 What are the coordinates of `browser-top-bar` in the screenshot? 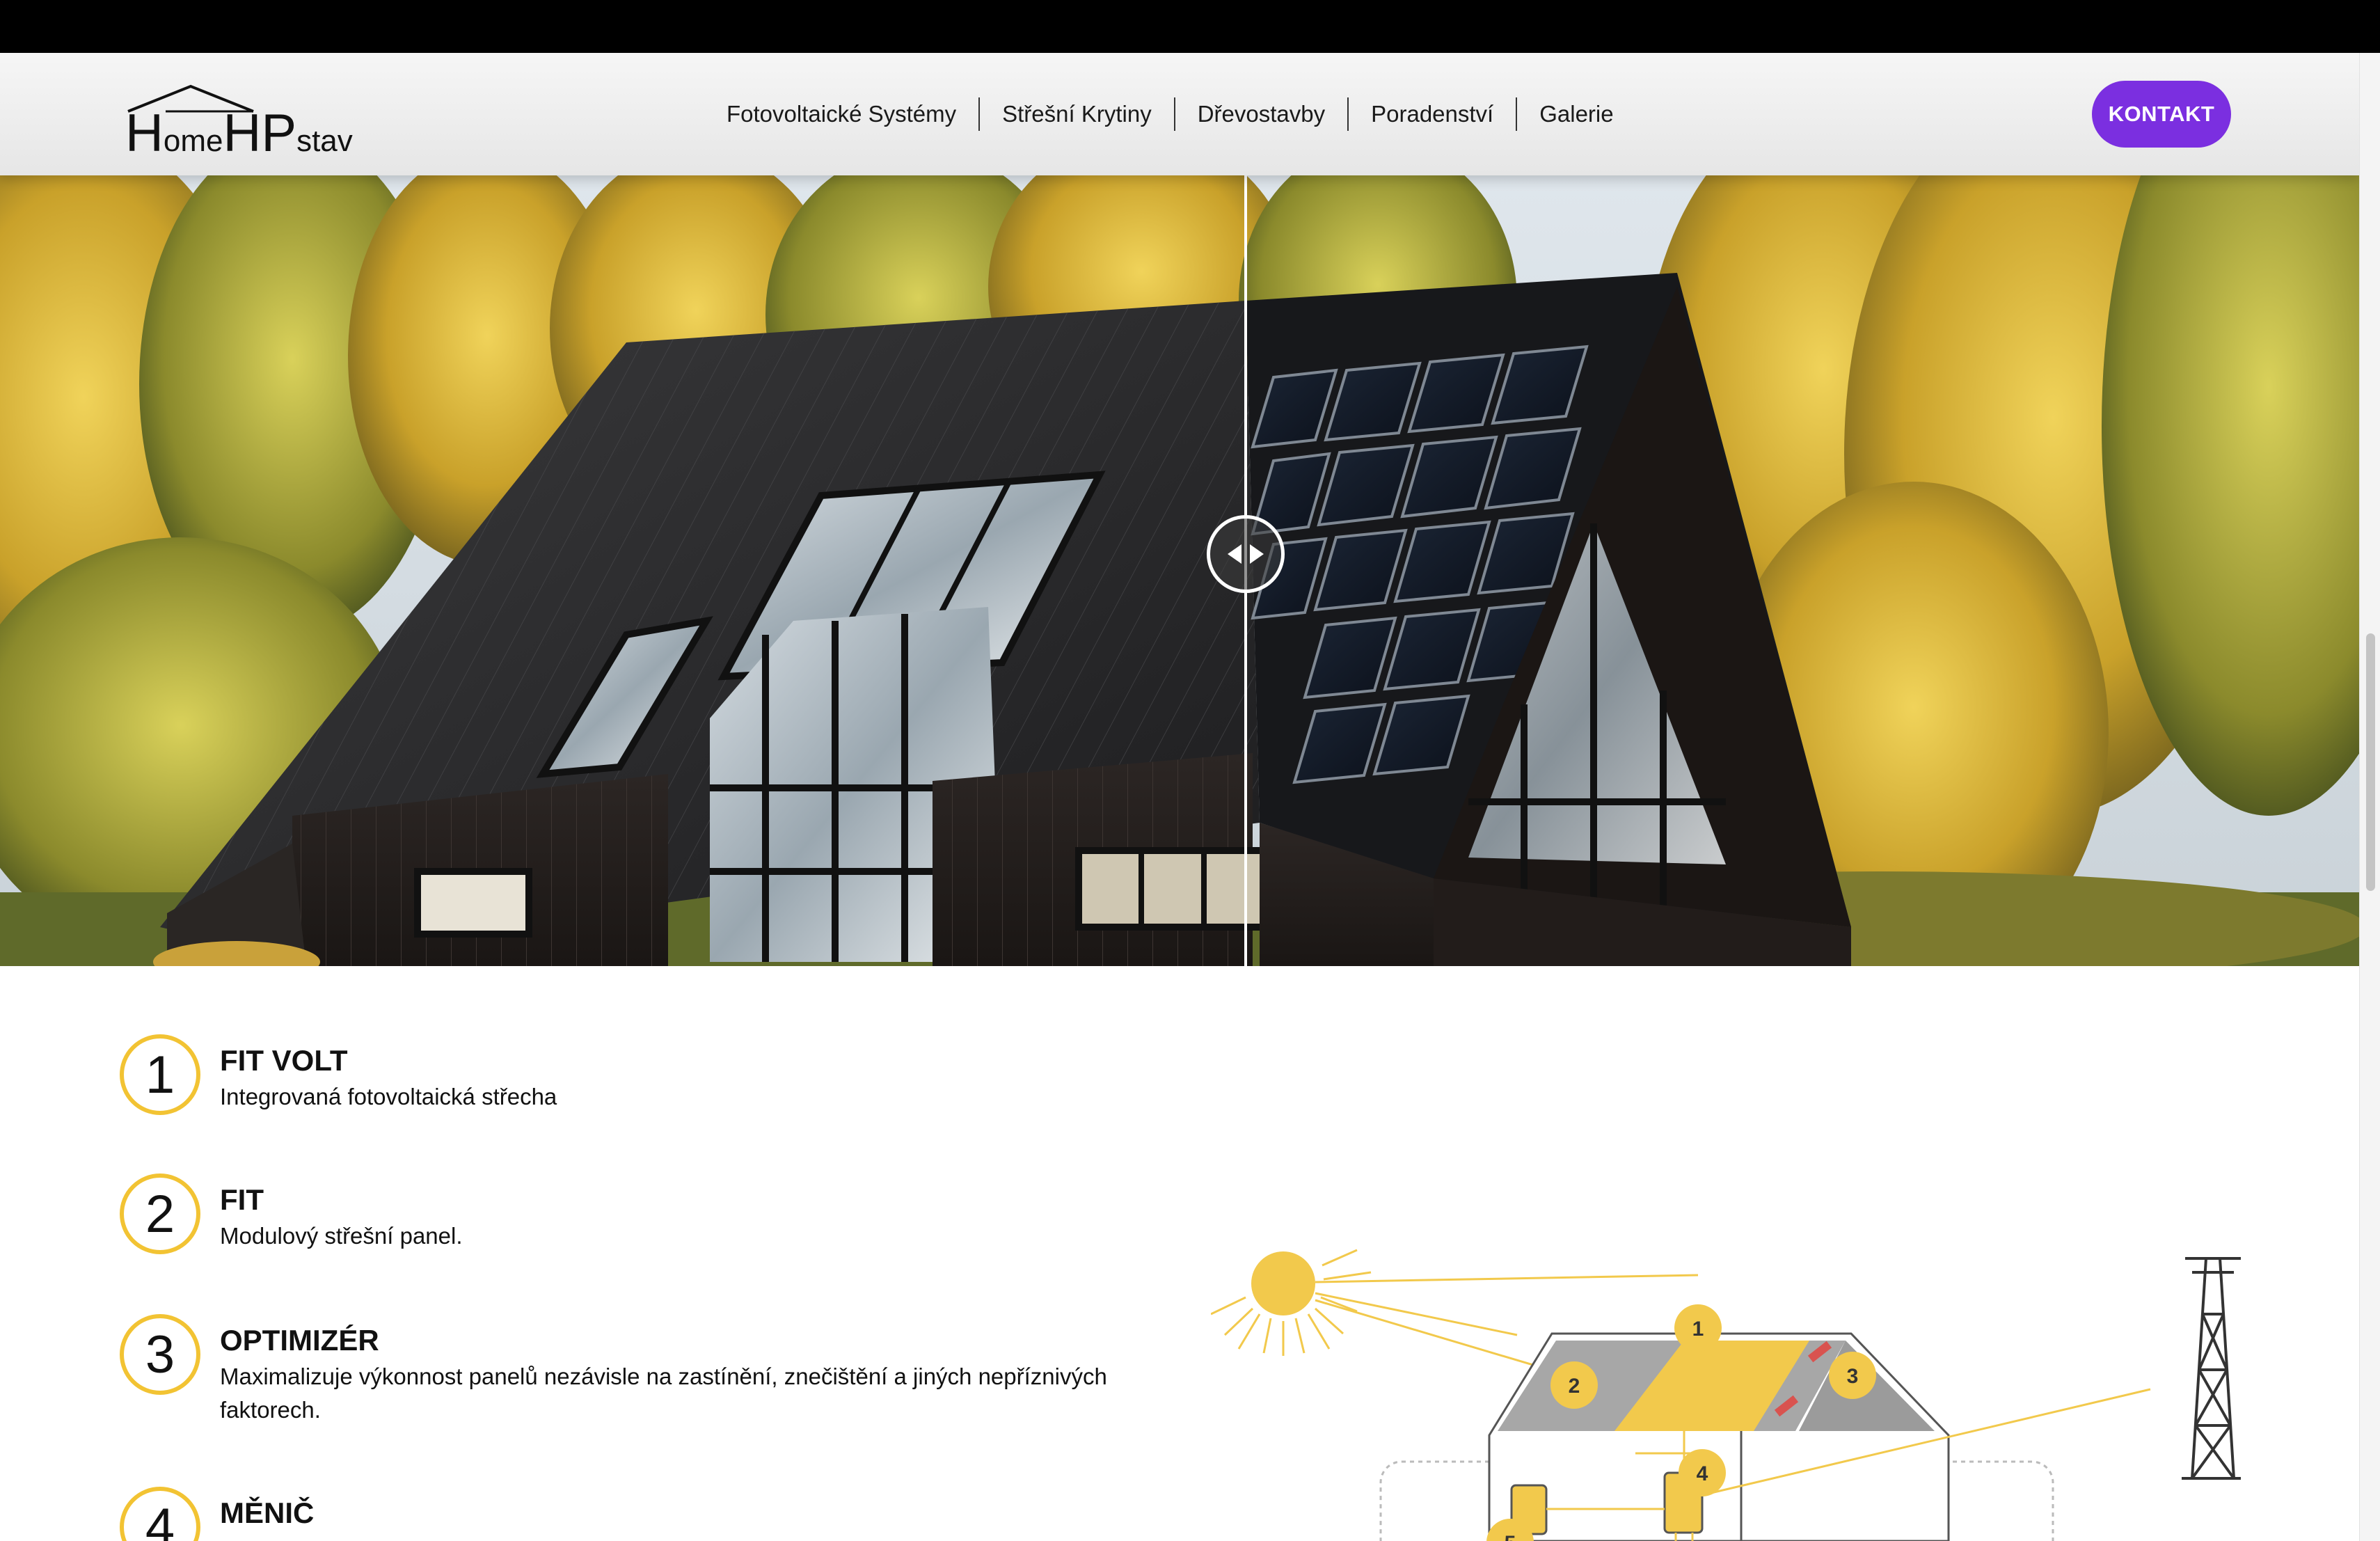 It's located at (1190, 26).